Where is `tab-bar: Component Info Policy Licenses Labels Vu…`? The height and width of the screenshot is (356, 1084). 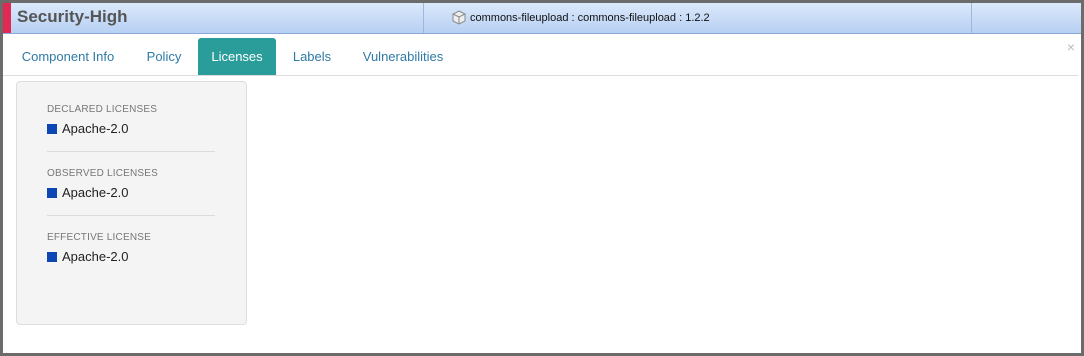
tab-bar: Component Info Policy Licenses Labels Vu… is located at coordinates (540, 57).